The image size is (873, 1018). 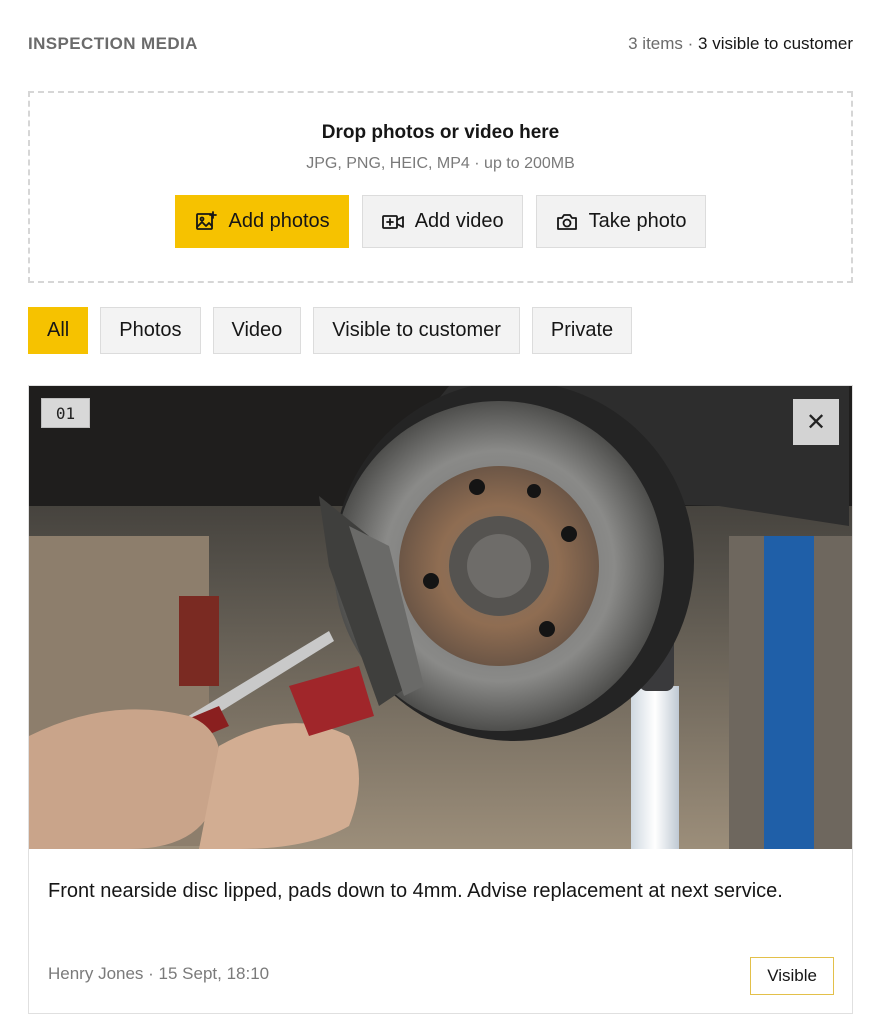 I want to click on visible-count-text: 3 visible to customer, so click(x=775, y=43).